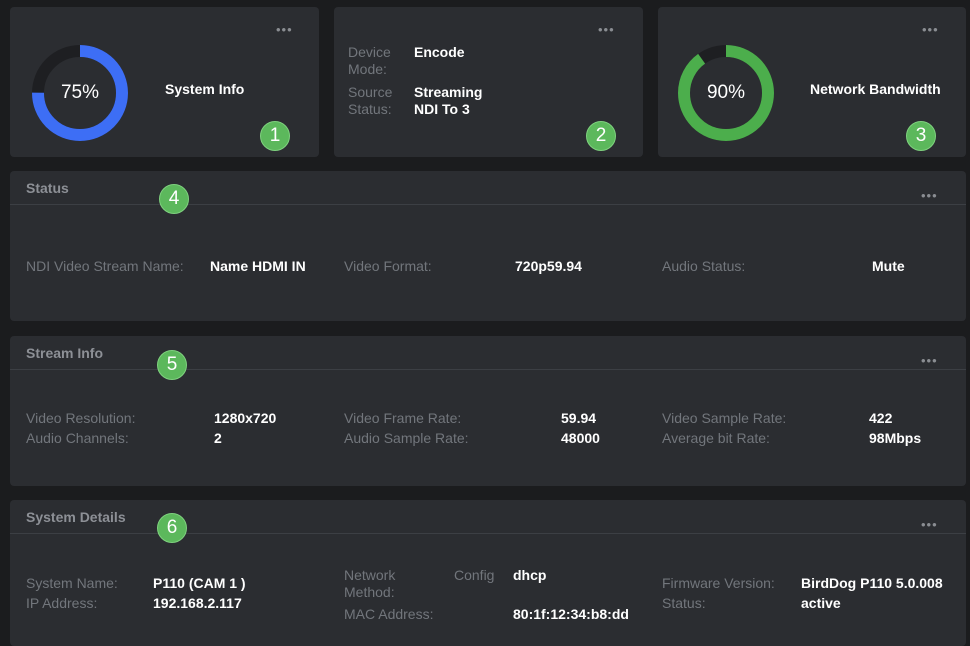 Image resolution: width=970 pixels, height=646 pixels. What do you see at coordinates (488, 517) in the screenshot?
I see `system-details-panel-header` at bounding box center [488, 517].